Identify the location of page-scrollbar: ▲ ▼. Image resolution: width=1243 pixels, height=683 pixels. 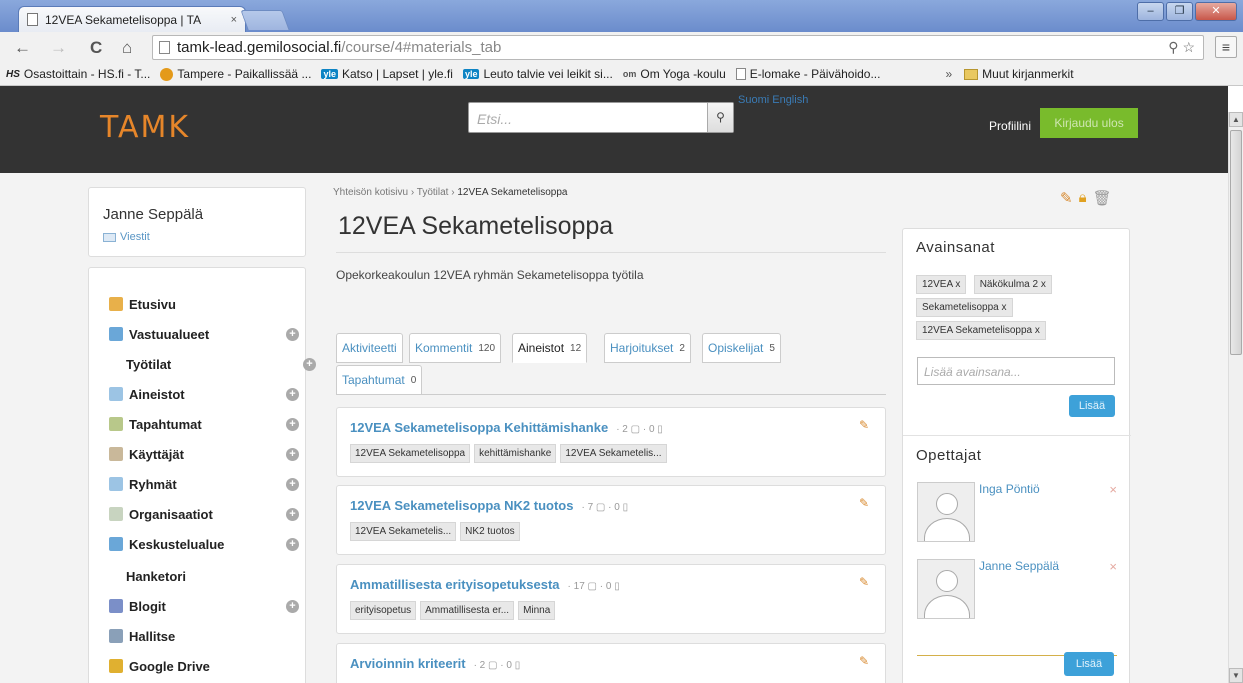
(1235, 397).